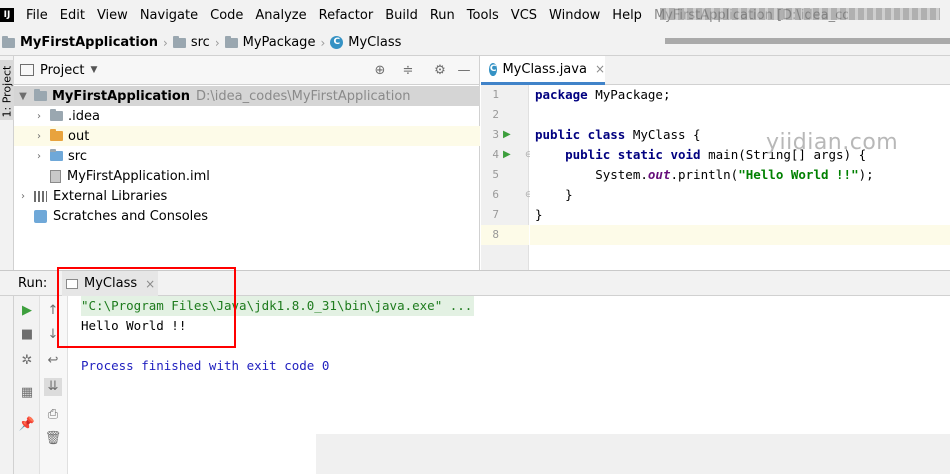  Describe the element at coordinates (807, 41) in the screenshot. I see `redacted-toolbar-overlay` at that location.